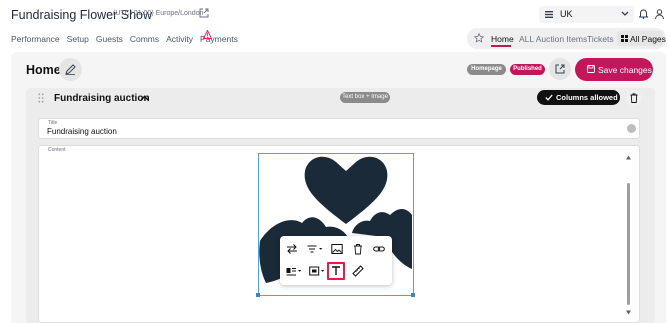 Image resolution: width=670 pixels, height=323 pixels. I want to click on page-nav: Home ALL Auction Items Tickets All Pages, so click(566, 38).